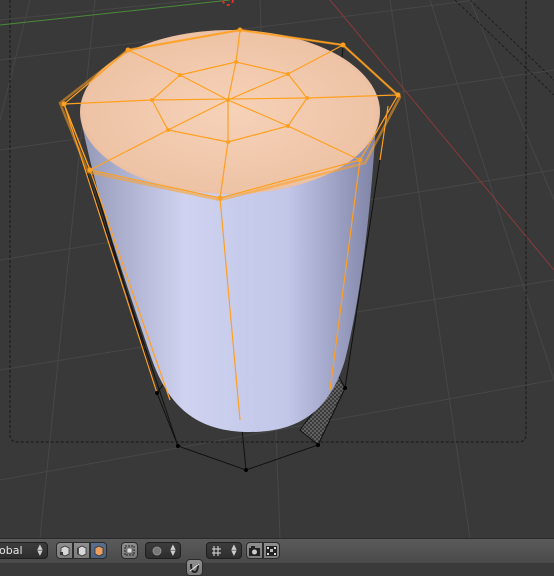 The width and height of the screenshot is (554, 576). What do you see at coordinates (11, 550) in the screenshot?
I see `transform-orientation-value: obal` at bounding box center [11, 550].